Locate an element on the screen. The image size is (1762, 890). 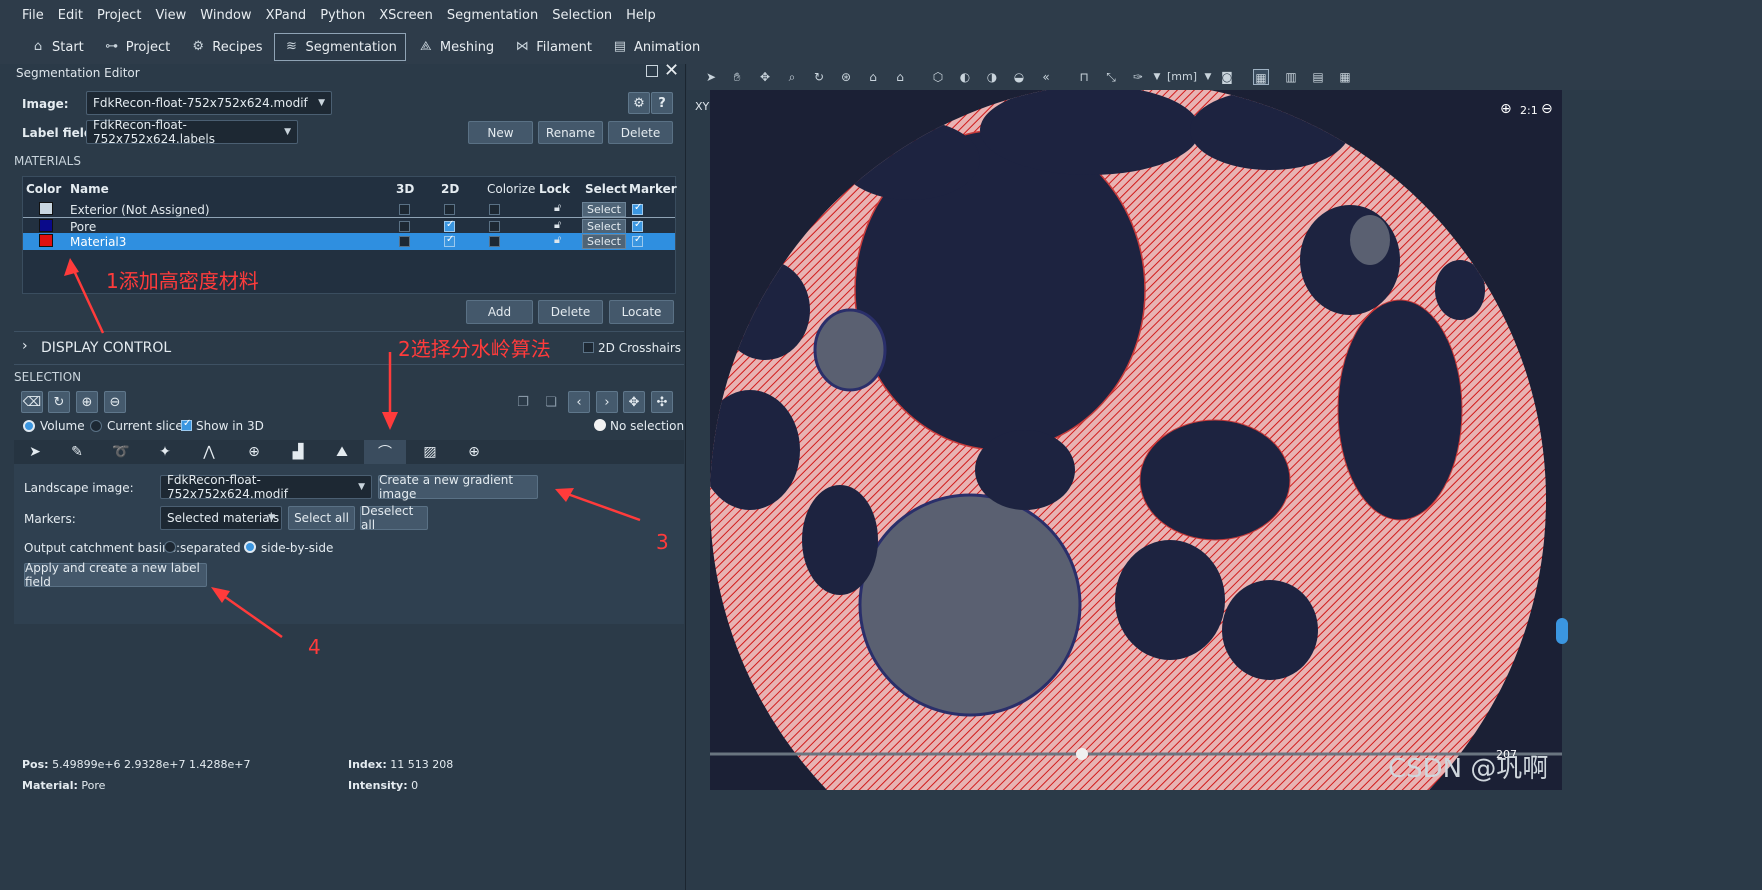
annotation-4: 4 is located at coordinates (314, 647).